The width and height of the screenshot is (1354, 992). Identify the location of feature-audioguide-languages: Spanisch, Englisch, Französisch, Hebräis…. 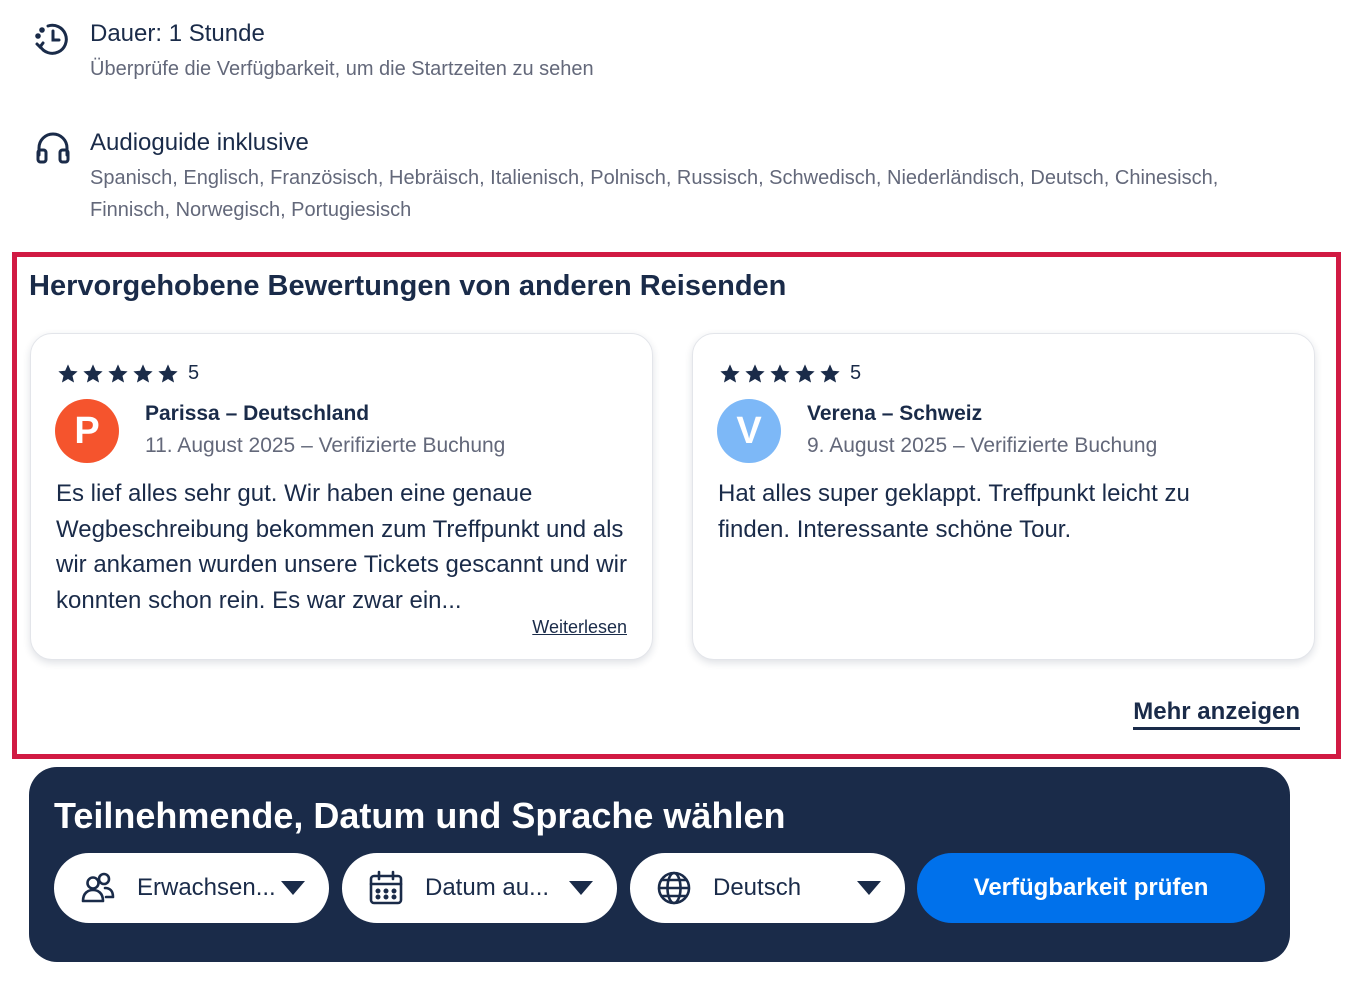
(654, 193).